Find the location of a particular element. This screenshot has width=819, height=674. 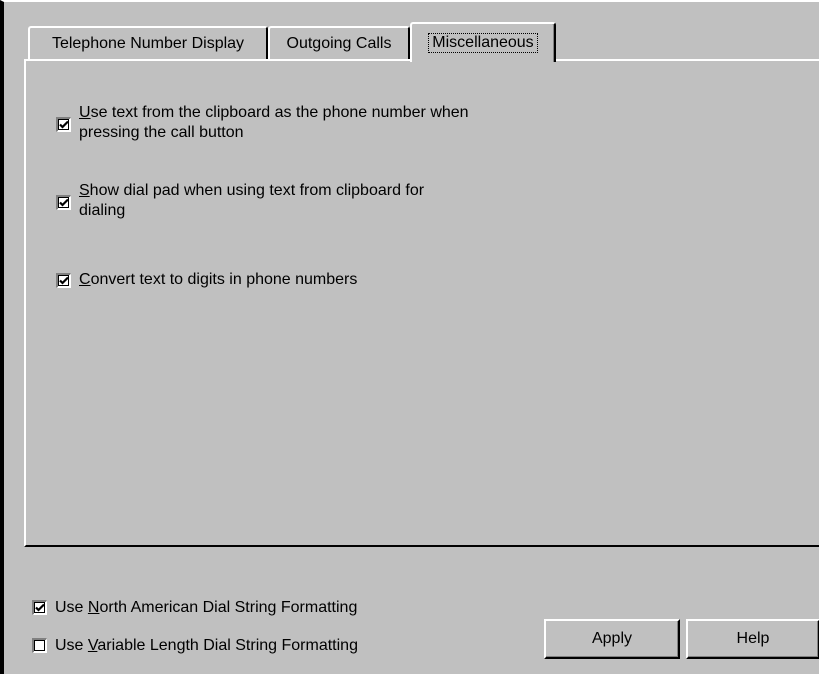

tab-telephone-number-display: Telephone Number Display is located at coordinates (148, 43).